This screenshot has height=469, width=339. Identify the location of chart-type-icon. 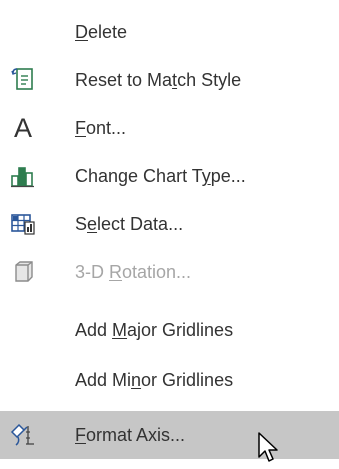
(23, 176).